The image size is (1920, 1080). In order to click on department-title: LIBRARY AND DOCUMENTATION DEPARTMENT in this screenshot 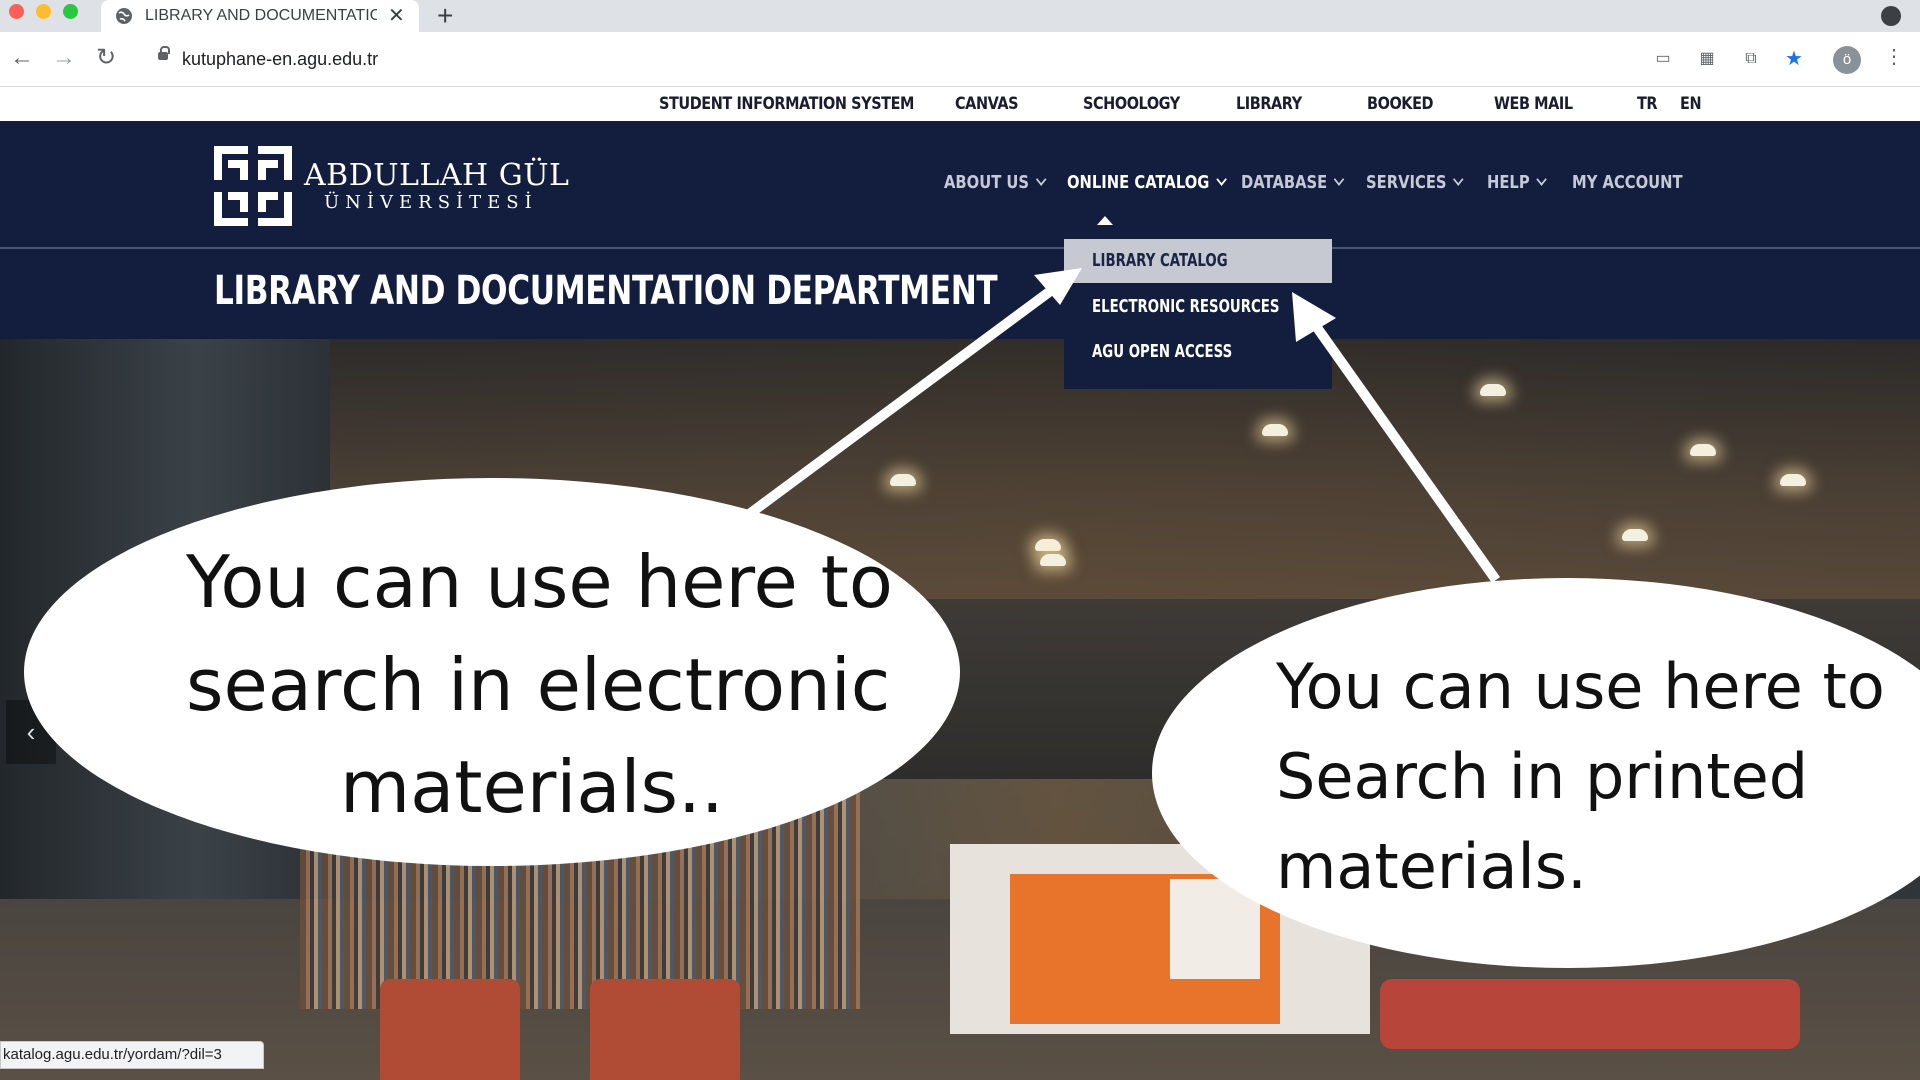, I will do `click(606, 291)`.